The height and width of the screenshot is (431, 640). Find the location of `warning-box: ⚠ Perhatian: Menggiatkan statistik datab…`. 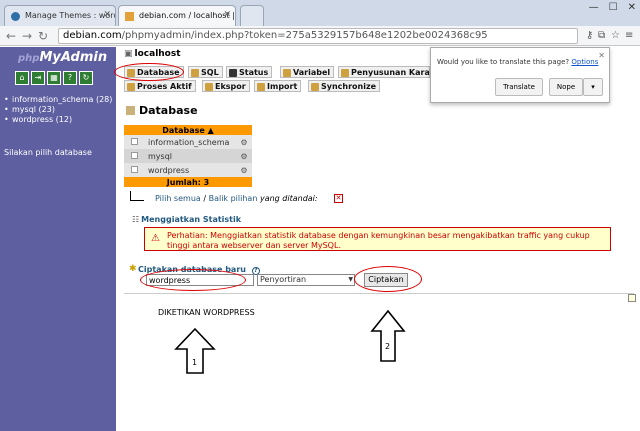

warning-box: ⚠ Perhatian: Menggiatkan statistik datab… is located at coordinates (377, 239).